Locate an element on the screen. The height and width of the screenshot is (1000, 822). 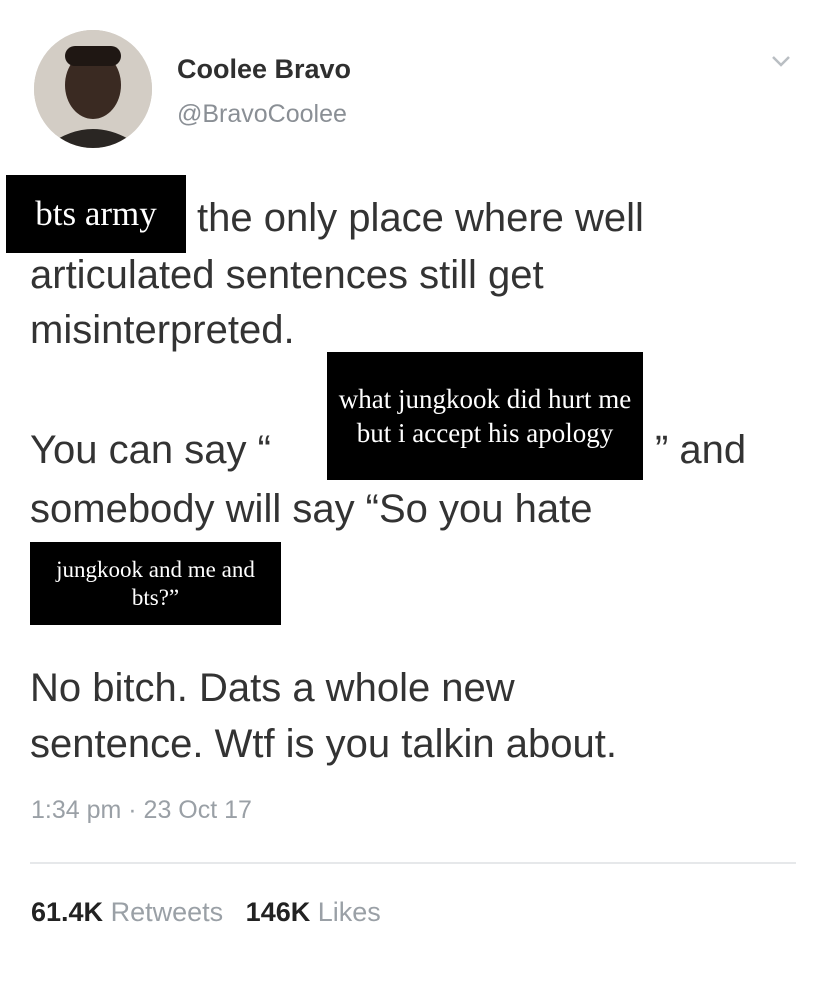
retweet-label: Retweets is located at coordinates (167, 912).